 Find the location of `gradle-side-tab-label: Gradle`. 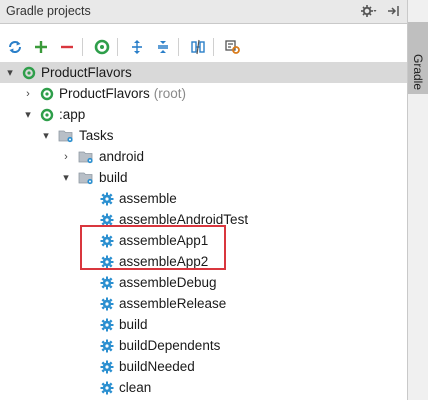

gradle-side-tab-label: Gradle is located at coordinates (418, 72).